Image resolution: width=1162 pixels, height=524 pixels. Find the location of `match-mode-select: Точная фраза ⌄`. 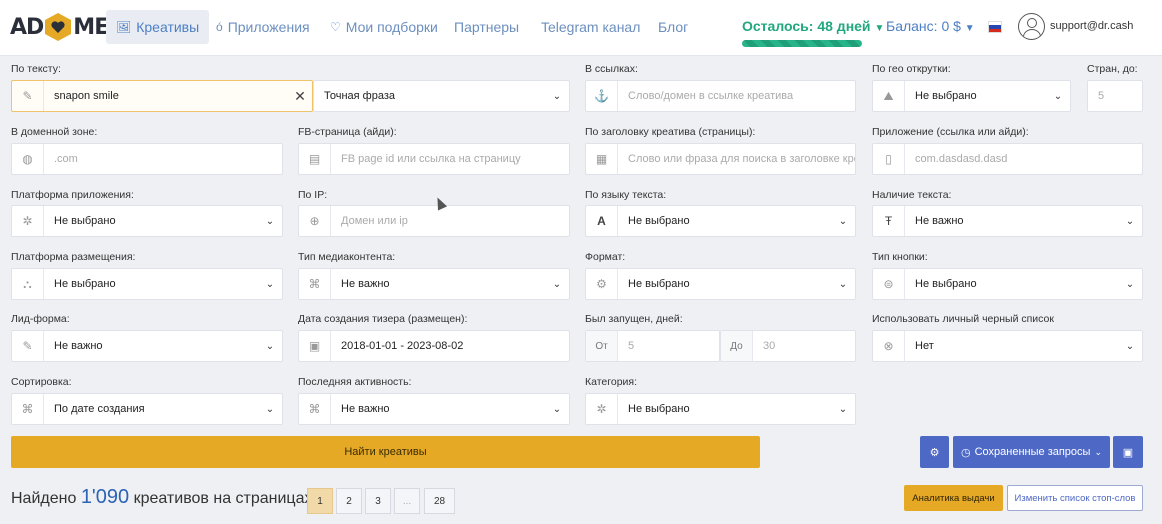

match-mode-select: Точная фраза ⌄ is located at coordinates (441, 96).